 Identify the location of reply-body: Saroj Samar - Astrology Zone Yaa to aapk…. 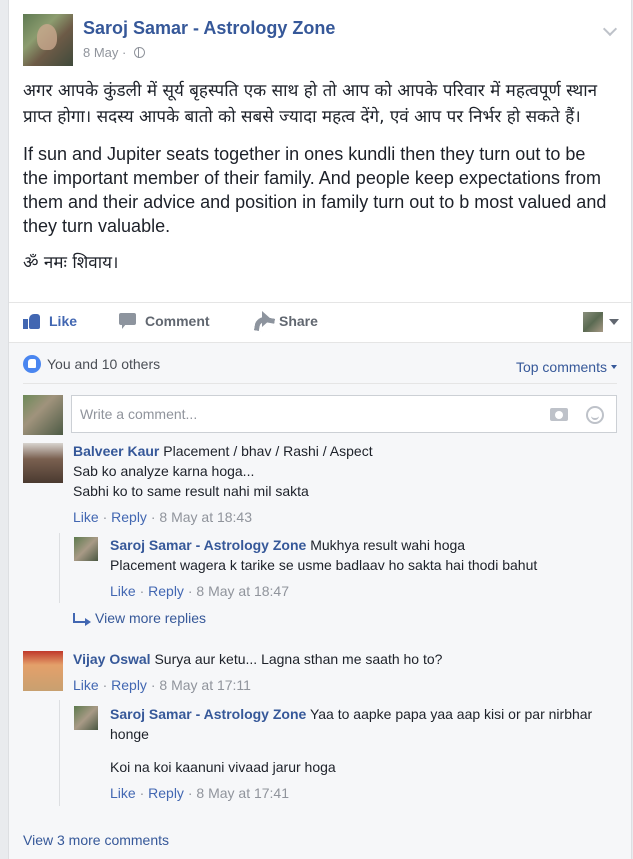
(363, 753).